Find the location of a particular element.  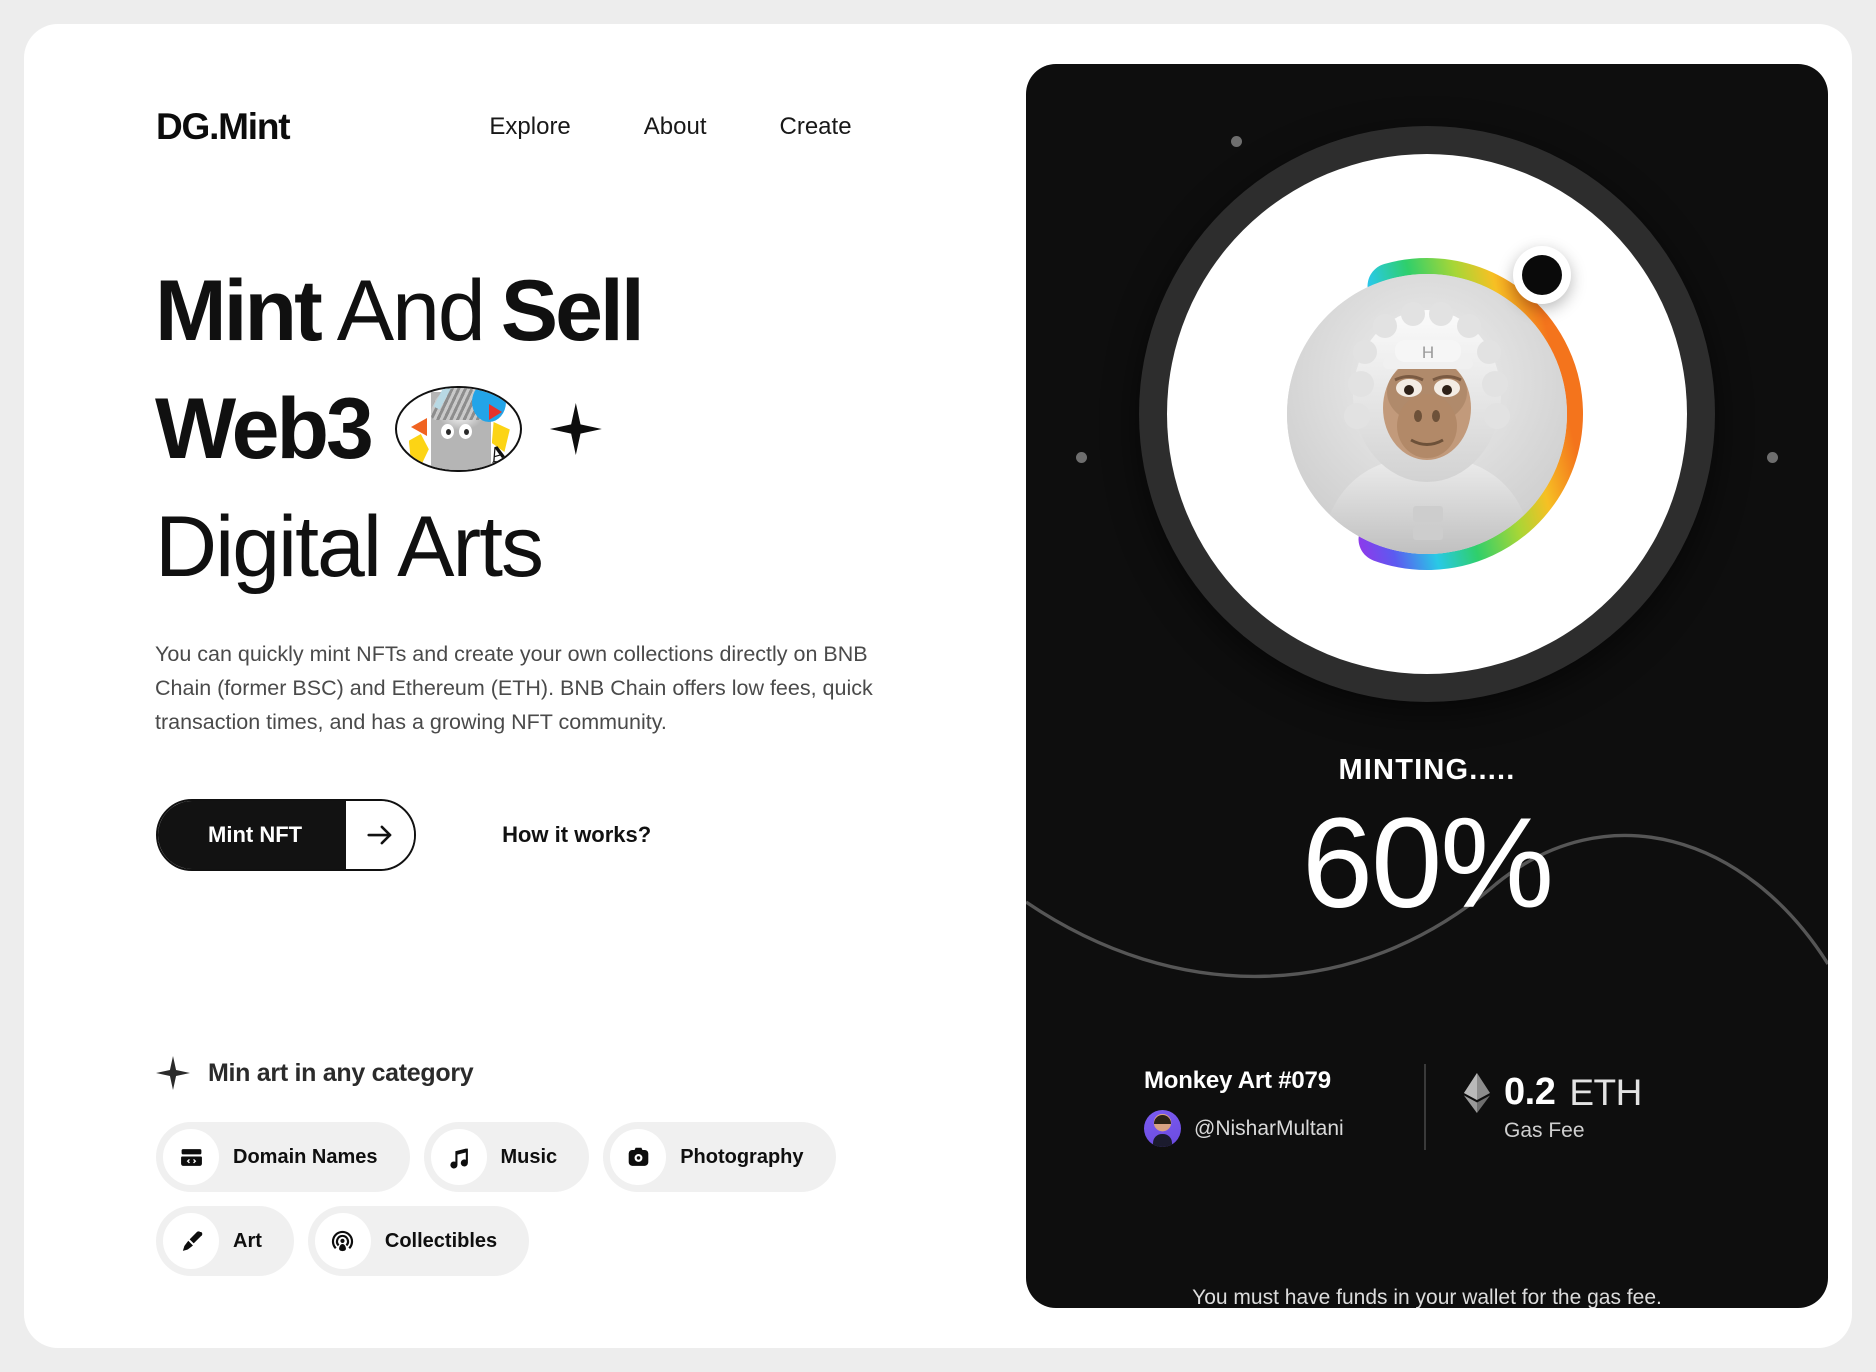

camera-icon is located at coordinates (638, 1157).